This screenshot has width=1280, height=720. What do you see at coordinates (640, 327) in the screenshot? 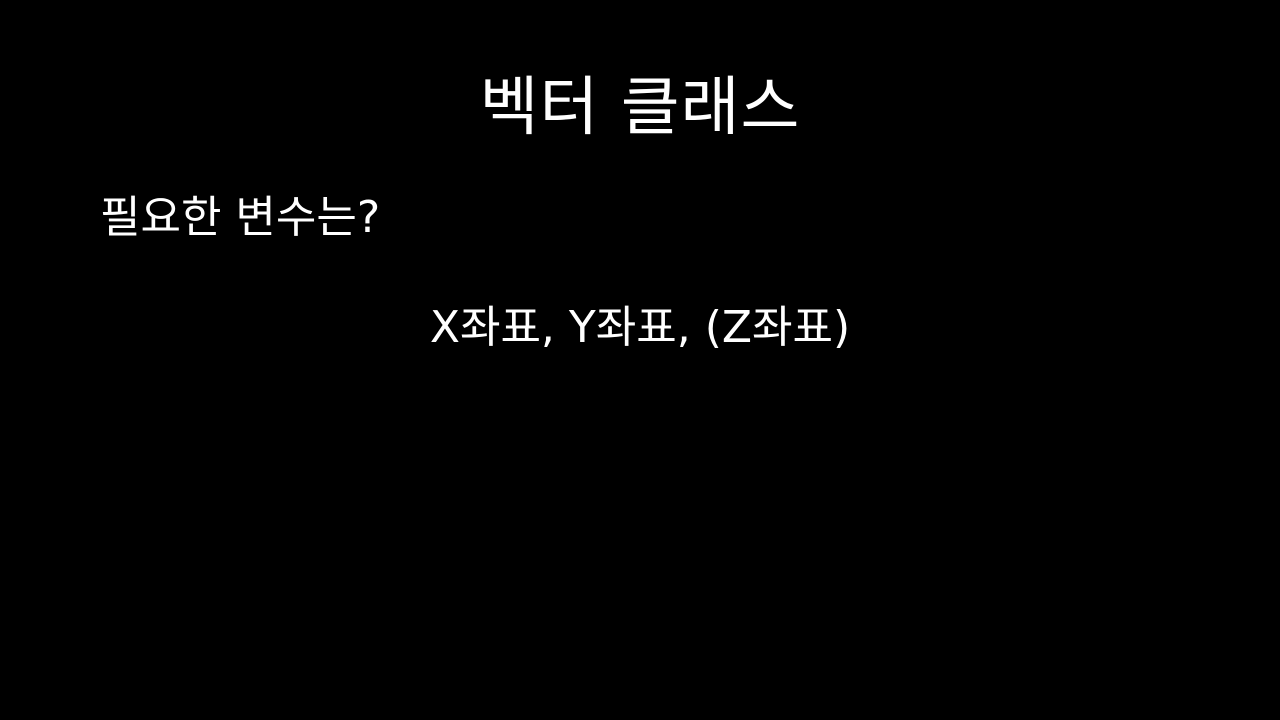
I see `answer-text: X좌표, Y좌표, (Z좌표)` at bounding box center [640, 327].